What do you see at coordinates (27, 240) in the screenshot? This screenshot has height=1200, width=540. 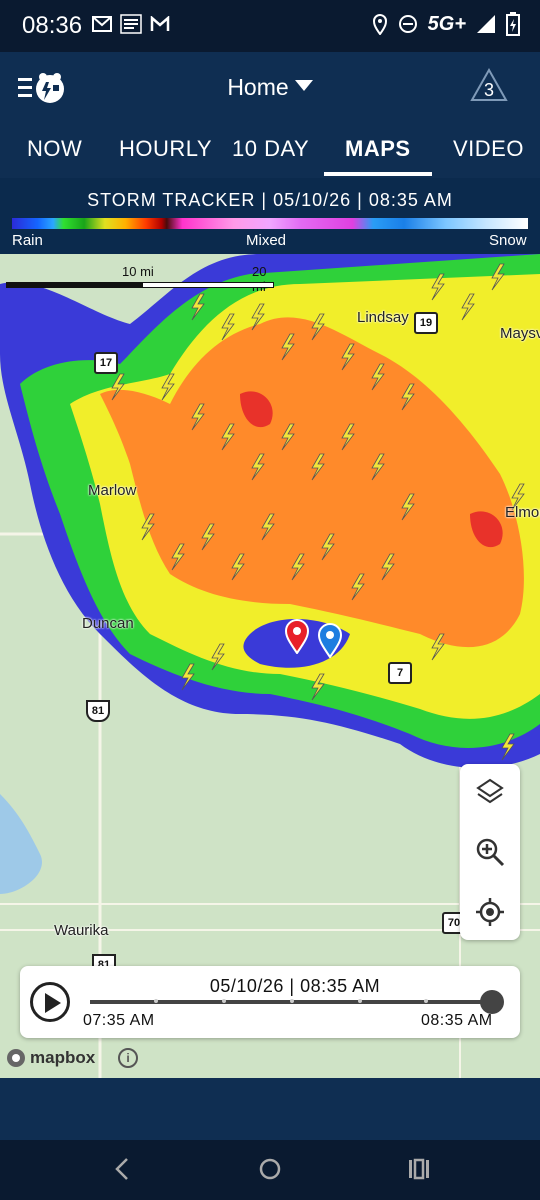 I see `legend-rain: Rain` at bounding box center [27, 240].